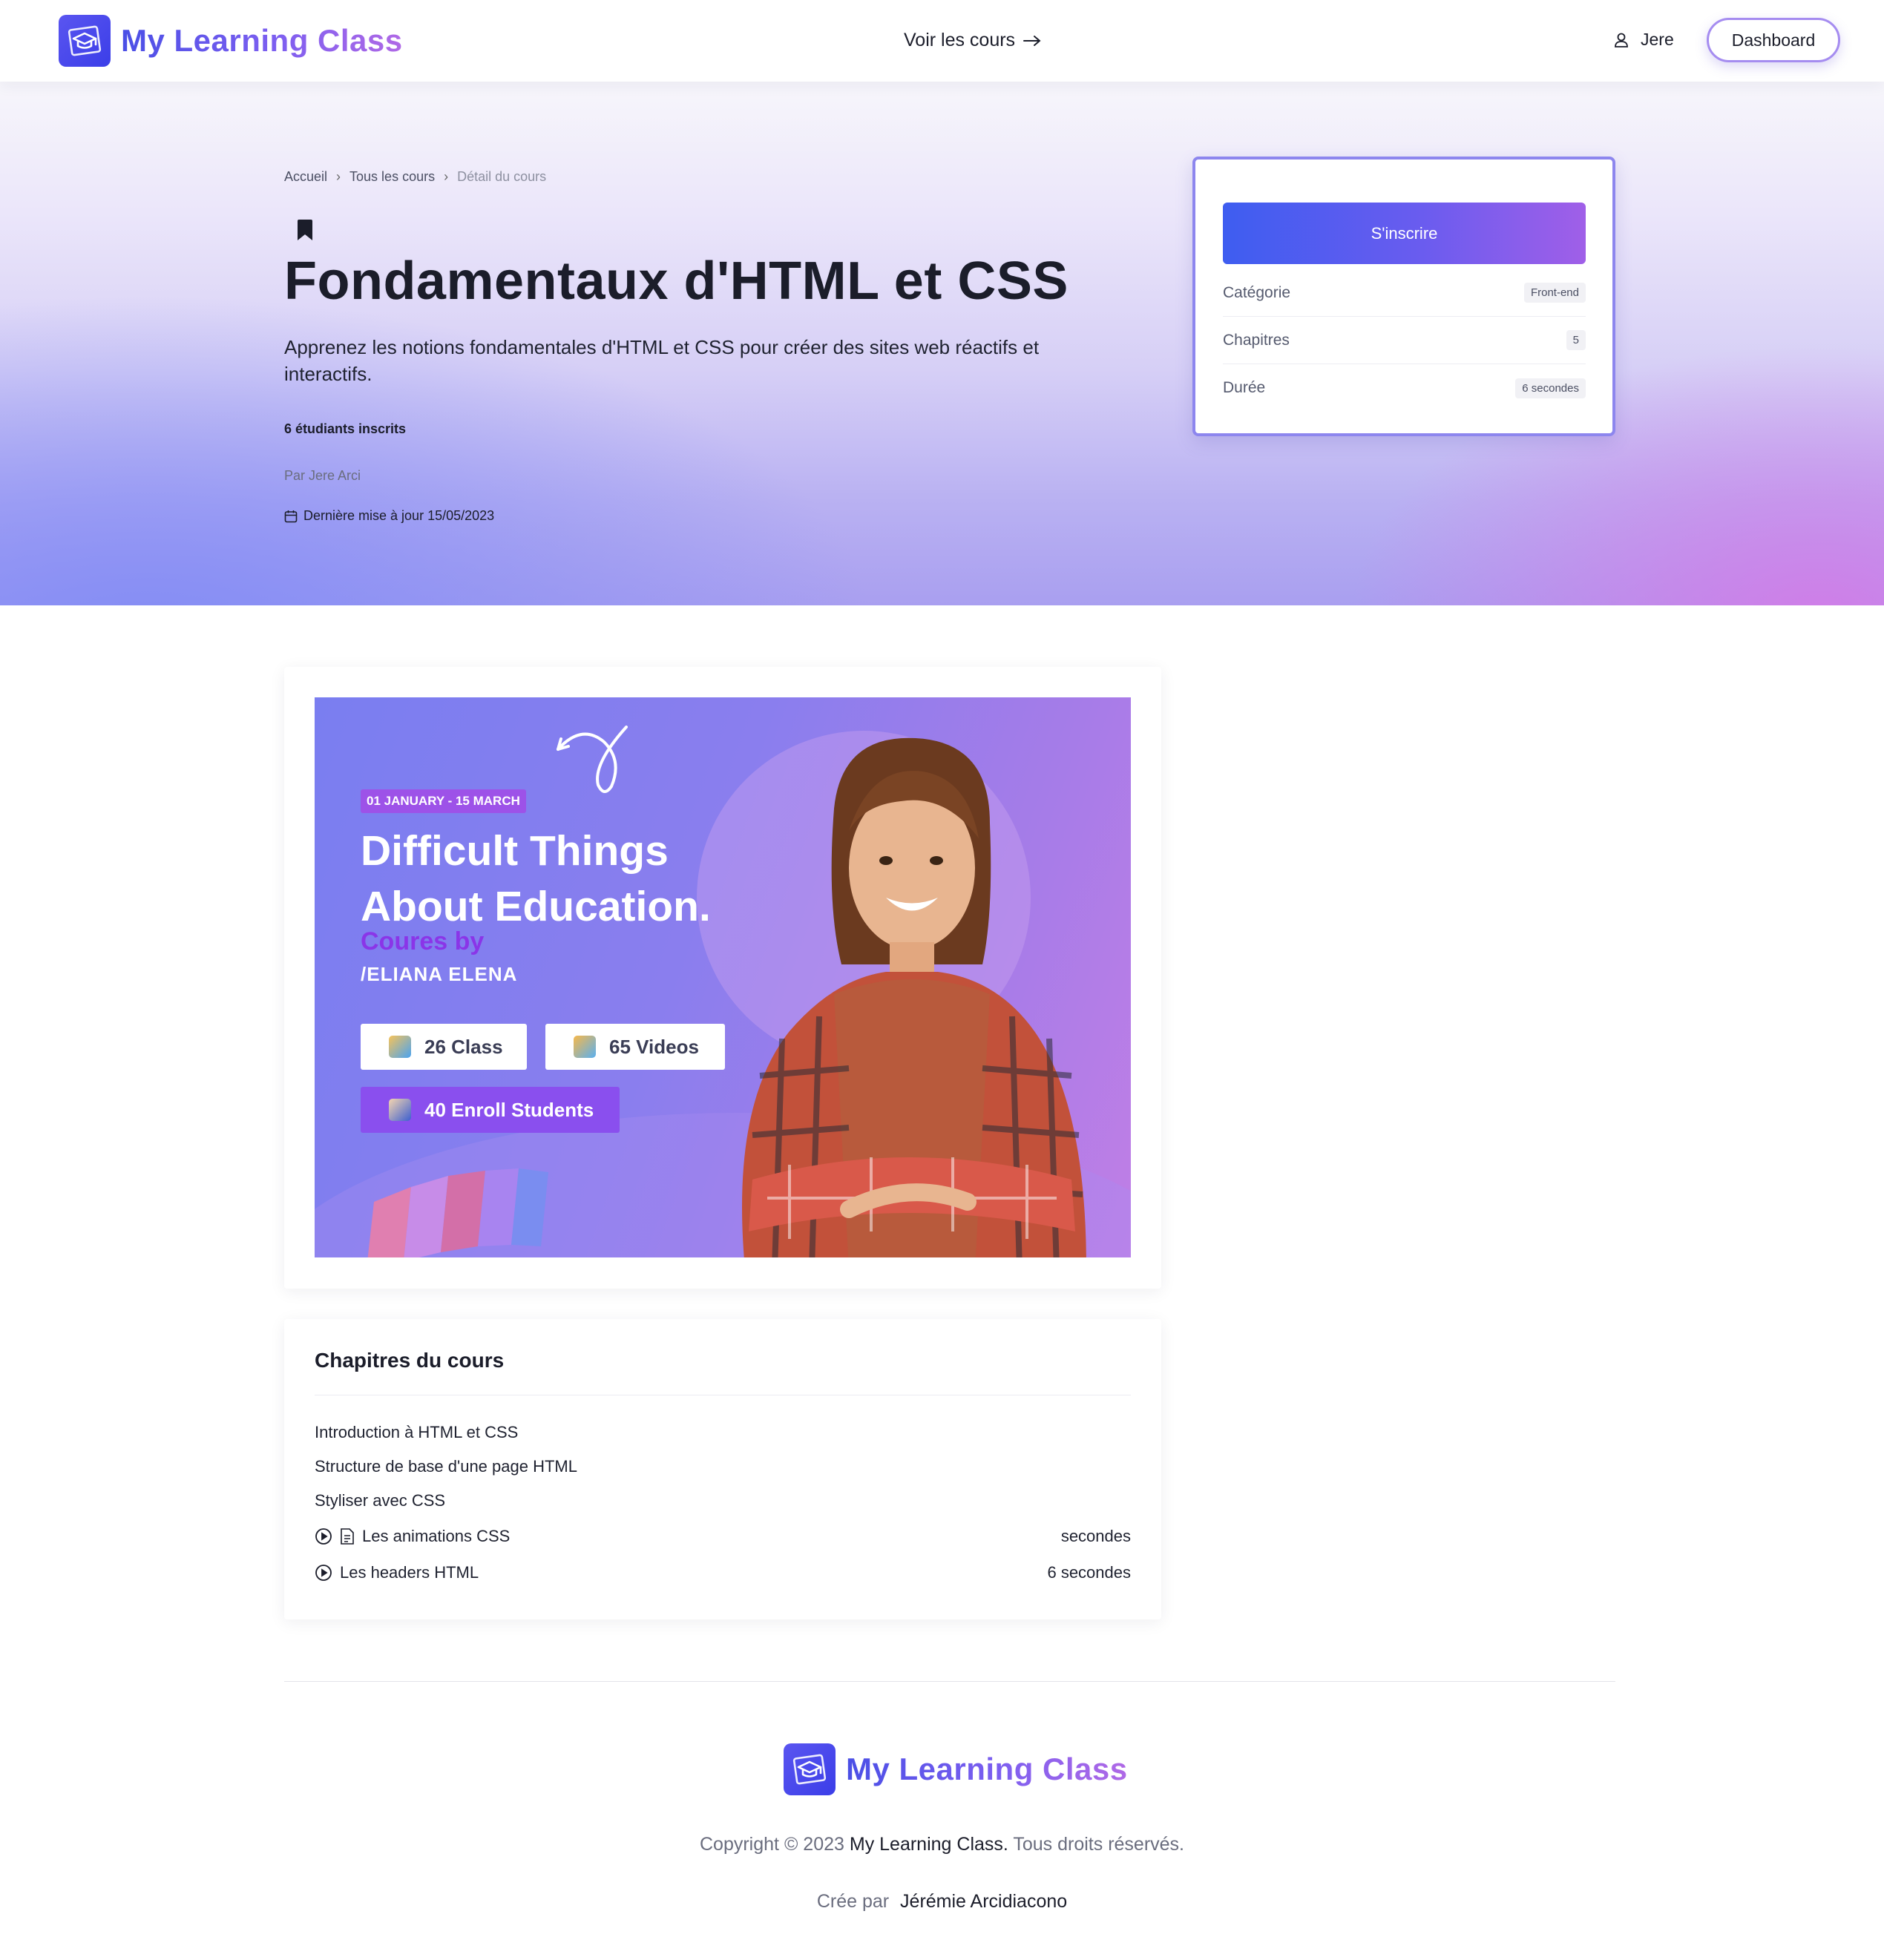 The image size is (1884, 1960). I want to click on copyright-suffix: Tous droits réservés., so click(1098, 1845).